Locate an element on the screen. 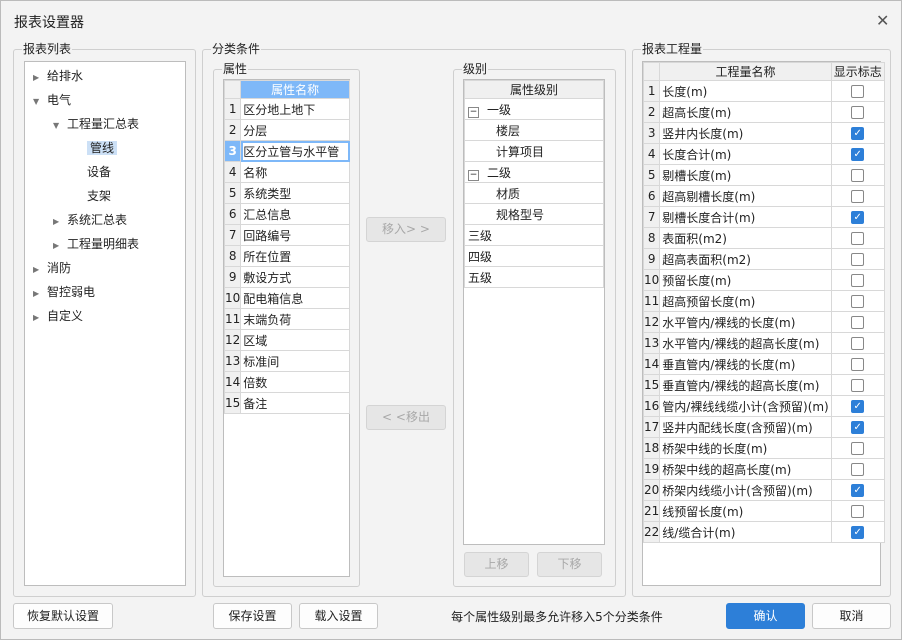 The image size is (902, 640). table-row: 15 备注 is located at coordinates (286, 403).